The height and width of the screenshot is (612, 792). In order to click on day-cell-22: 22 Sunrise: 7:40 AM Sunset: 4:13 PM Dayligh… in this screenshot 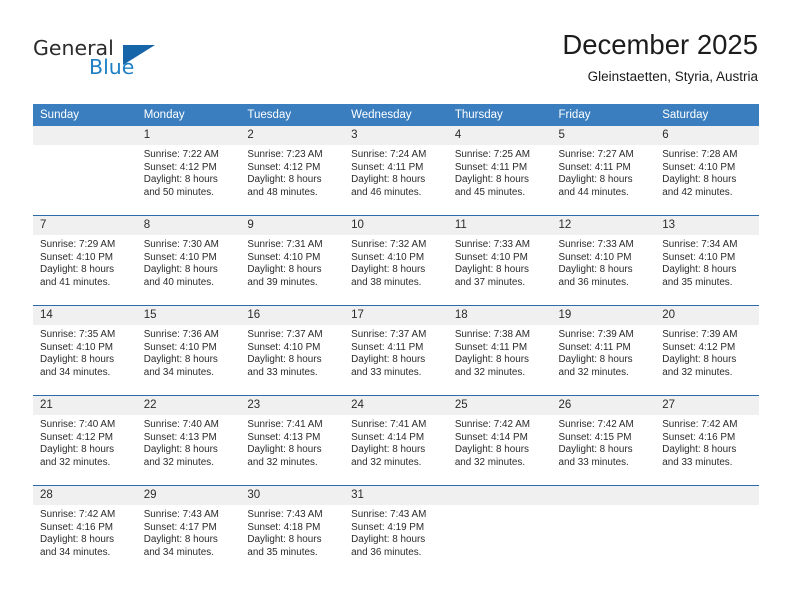, I will do `click(188, 440)`.